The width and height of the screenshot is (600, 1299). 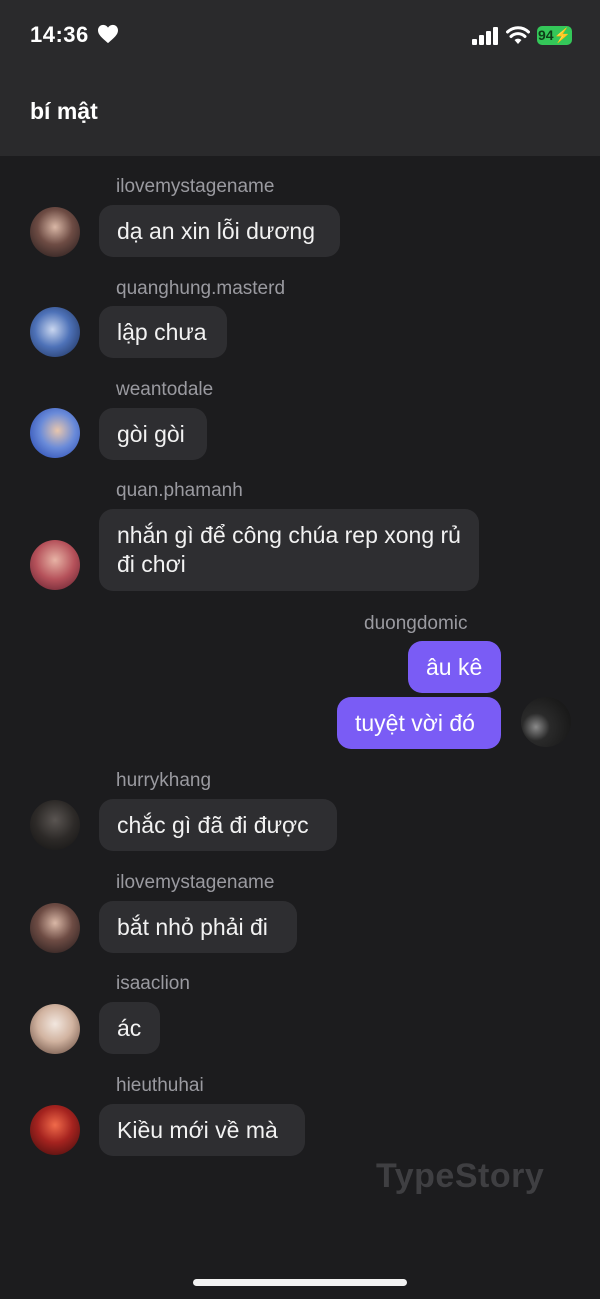 I want to click on message-username: hieuthuhai, so click(x=160, y=1085).